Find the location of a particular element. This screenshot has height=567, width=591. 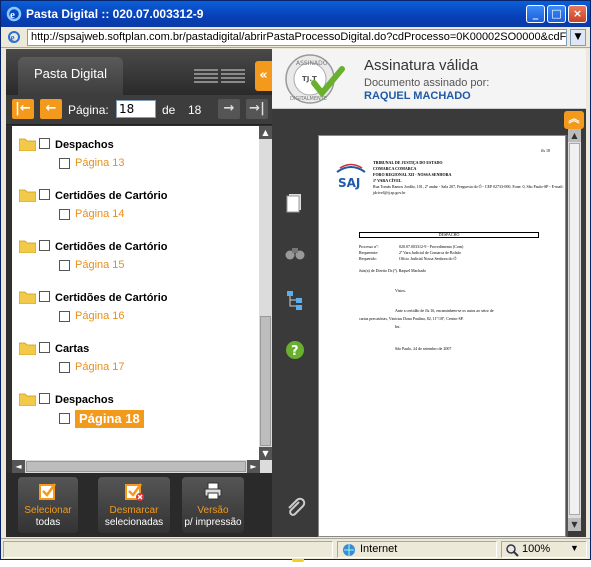

binoculars-icon is located at coordinates (295, 252).